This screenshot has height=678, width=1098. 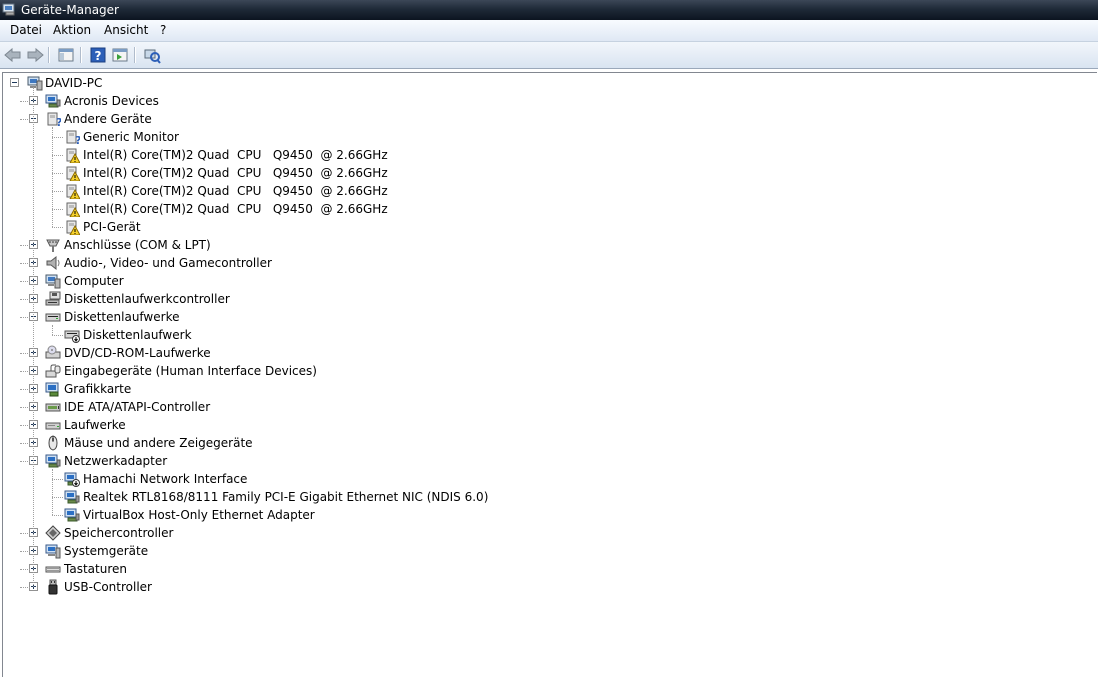 What do you see at coordinates (353, 245) in the screenshot?
I see `tree-category-anschl-sse-com-lpt: Anschlüsse (COM & LPT)` at bounding box center [353, 245].